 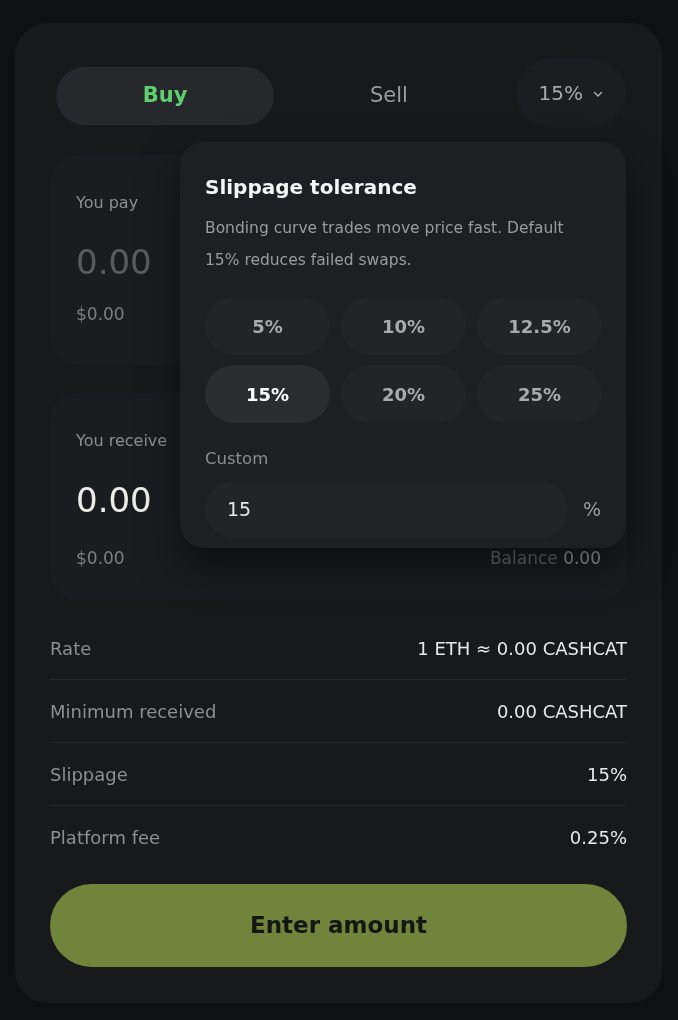 What do you see at coordinates (338, 925) in the screenshot?
I see `enter-amount-button: Enter amount` at bounding box center [338, 925].